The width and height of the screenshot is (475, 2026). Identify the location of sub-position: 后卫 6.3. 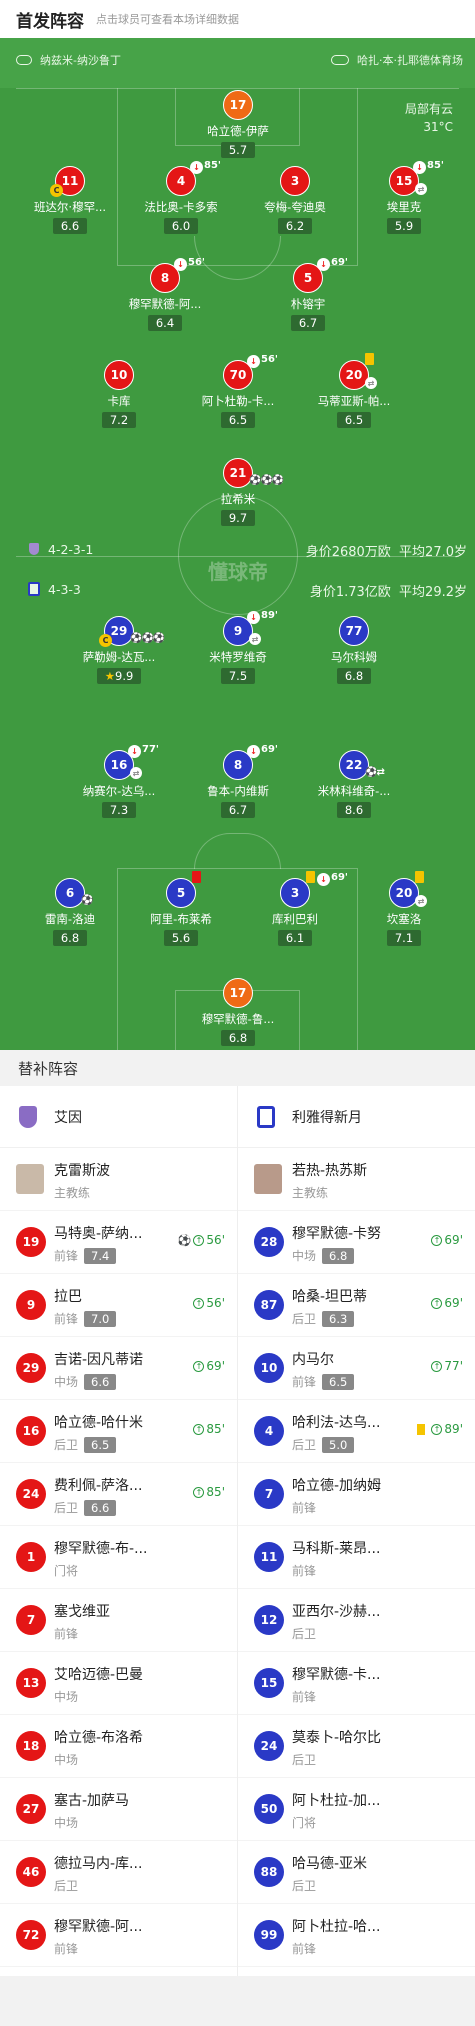
(323, 1318).